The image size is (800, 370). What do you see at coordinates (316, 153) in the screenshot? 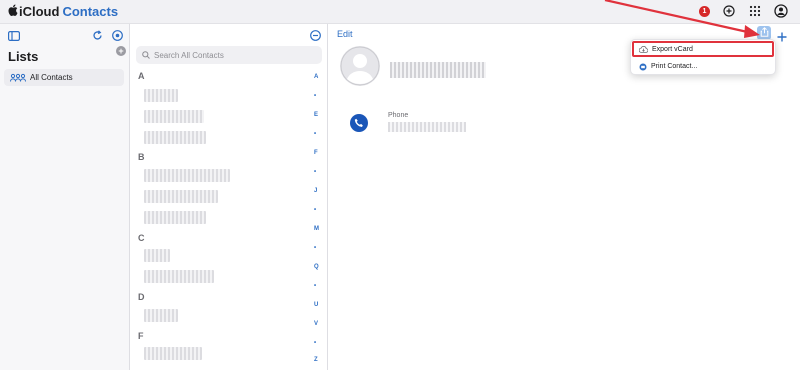
I see `index-letter: F` at bounding box center [316, 153].